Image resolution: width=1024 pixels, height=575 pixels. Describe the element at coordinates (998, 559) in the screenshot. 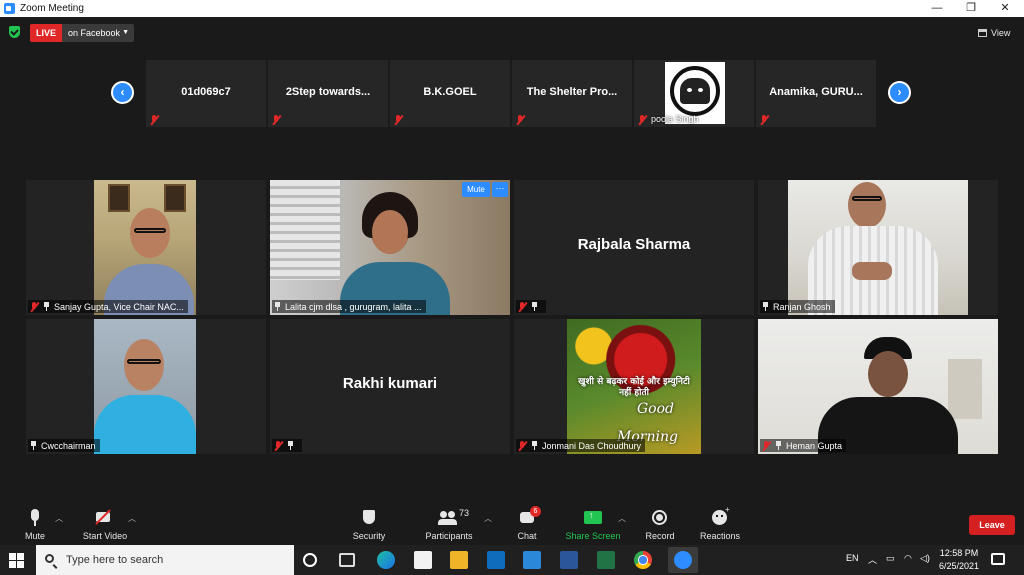

I see `notifications-icon` at that location.